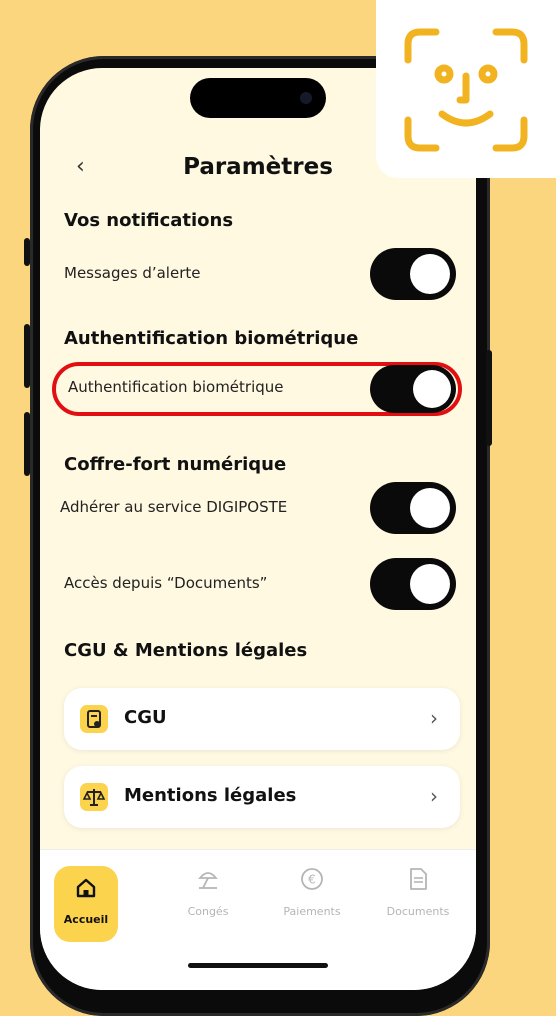  I want to click on digiposte-toggle, so click(413, 508).